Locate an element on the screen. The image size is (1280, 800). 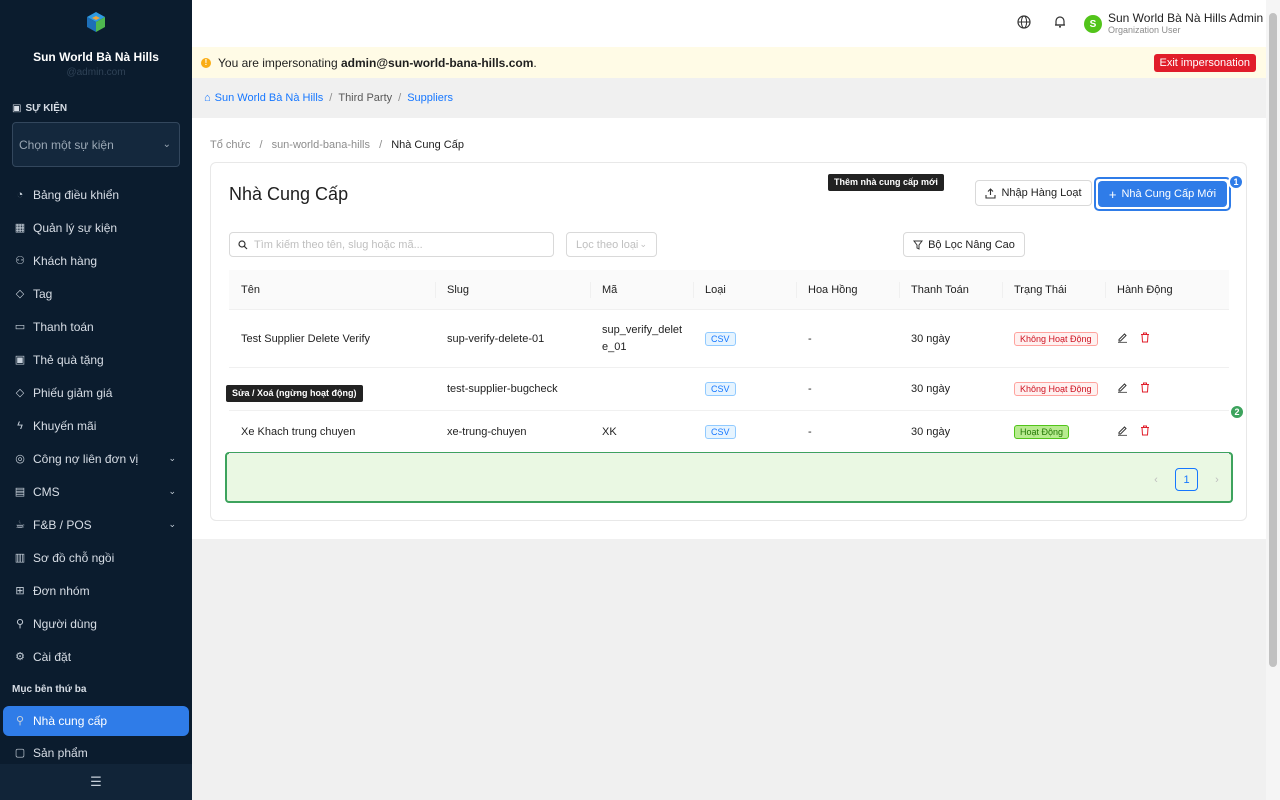
type-filter-placeholder: Lọc theo loại is located at coordinates (607, 244).